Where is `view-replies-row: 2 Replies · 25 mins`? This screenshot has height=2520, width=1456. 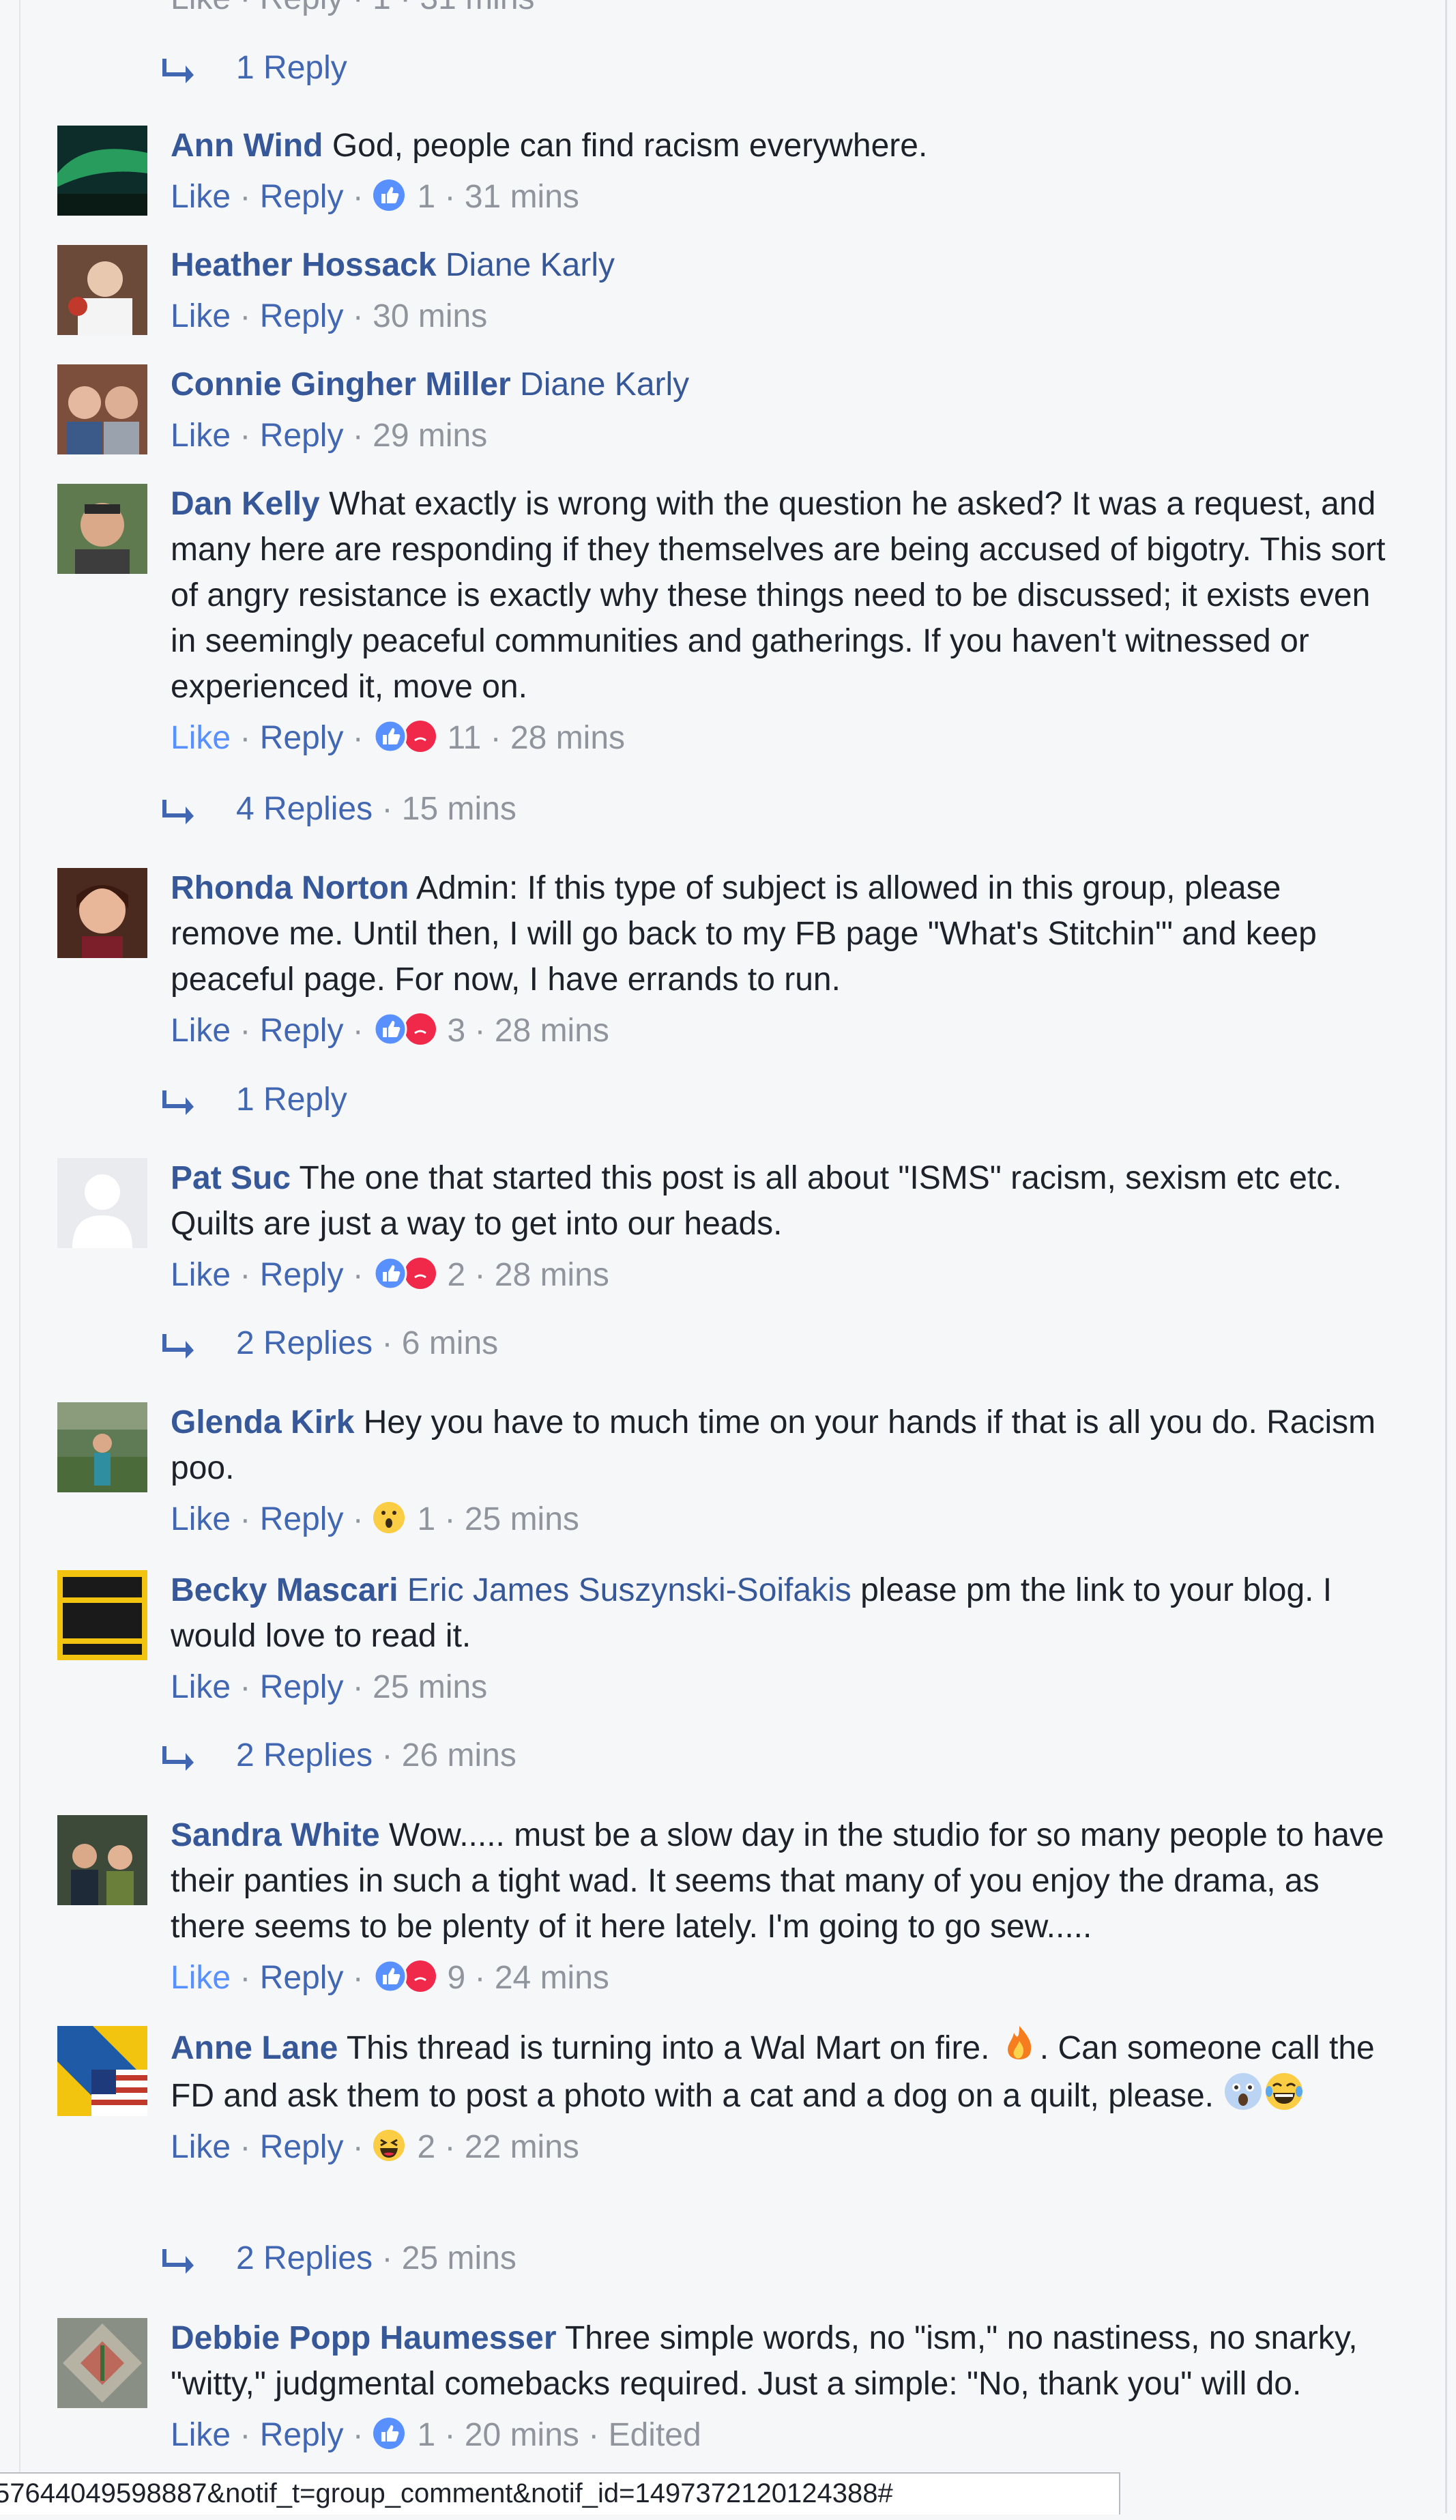 view-replies-row: 2 Replies · 25 mins is located at coordinates (728, 2258).